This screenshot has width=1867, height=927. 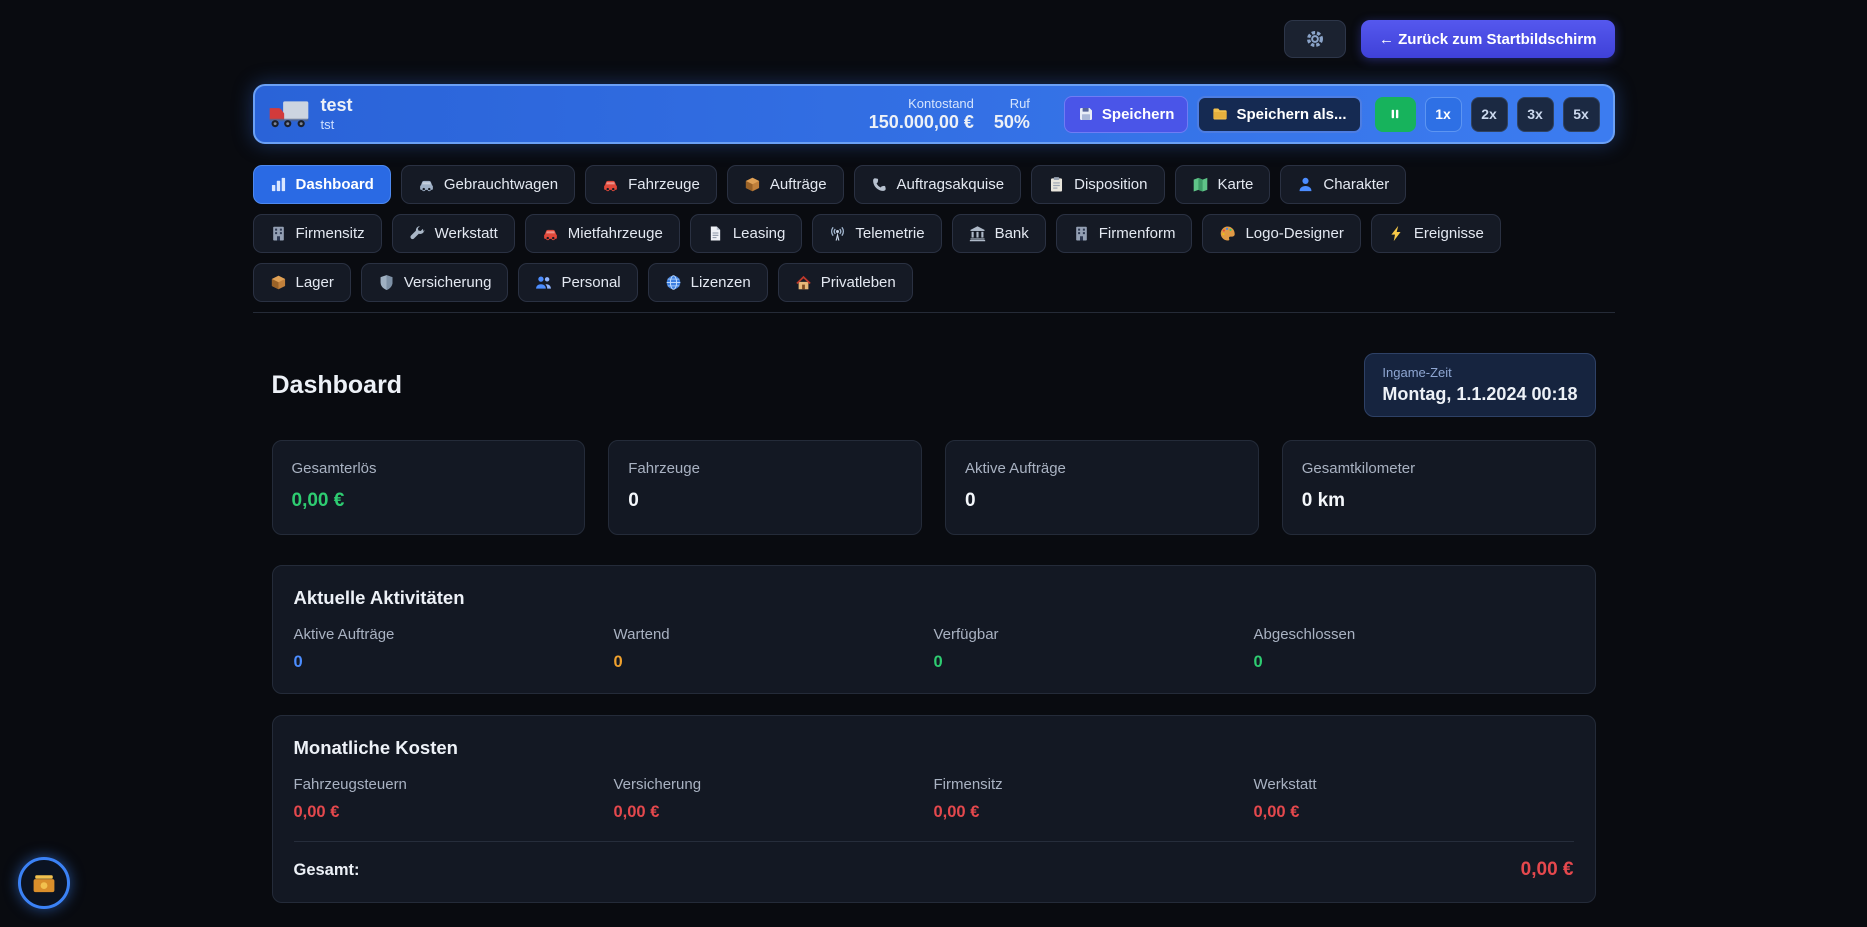 I want to click on settings-button, so click(x=1314, y=39).